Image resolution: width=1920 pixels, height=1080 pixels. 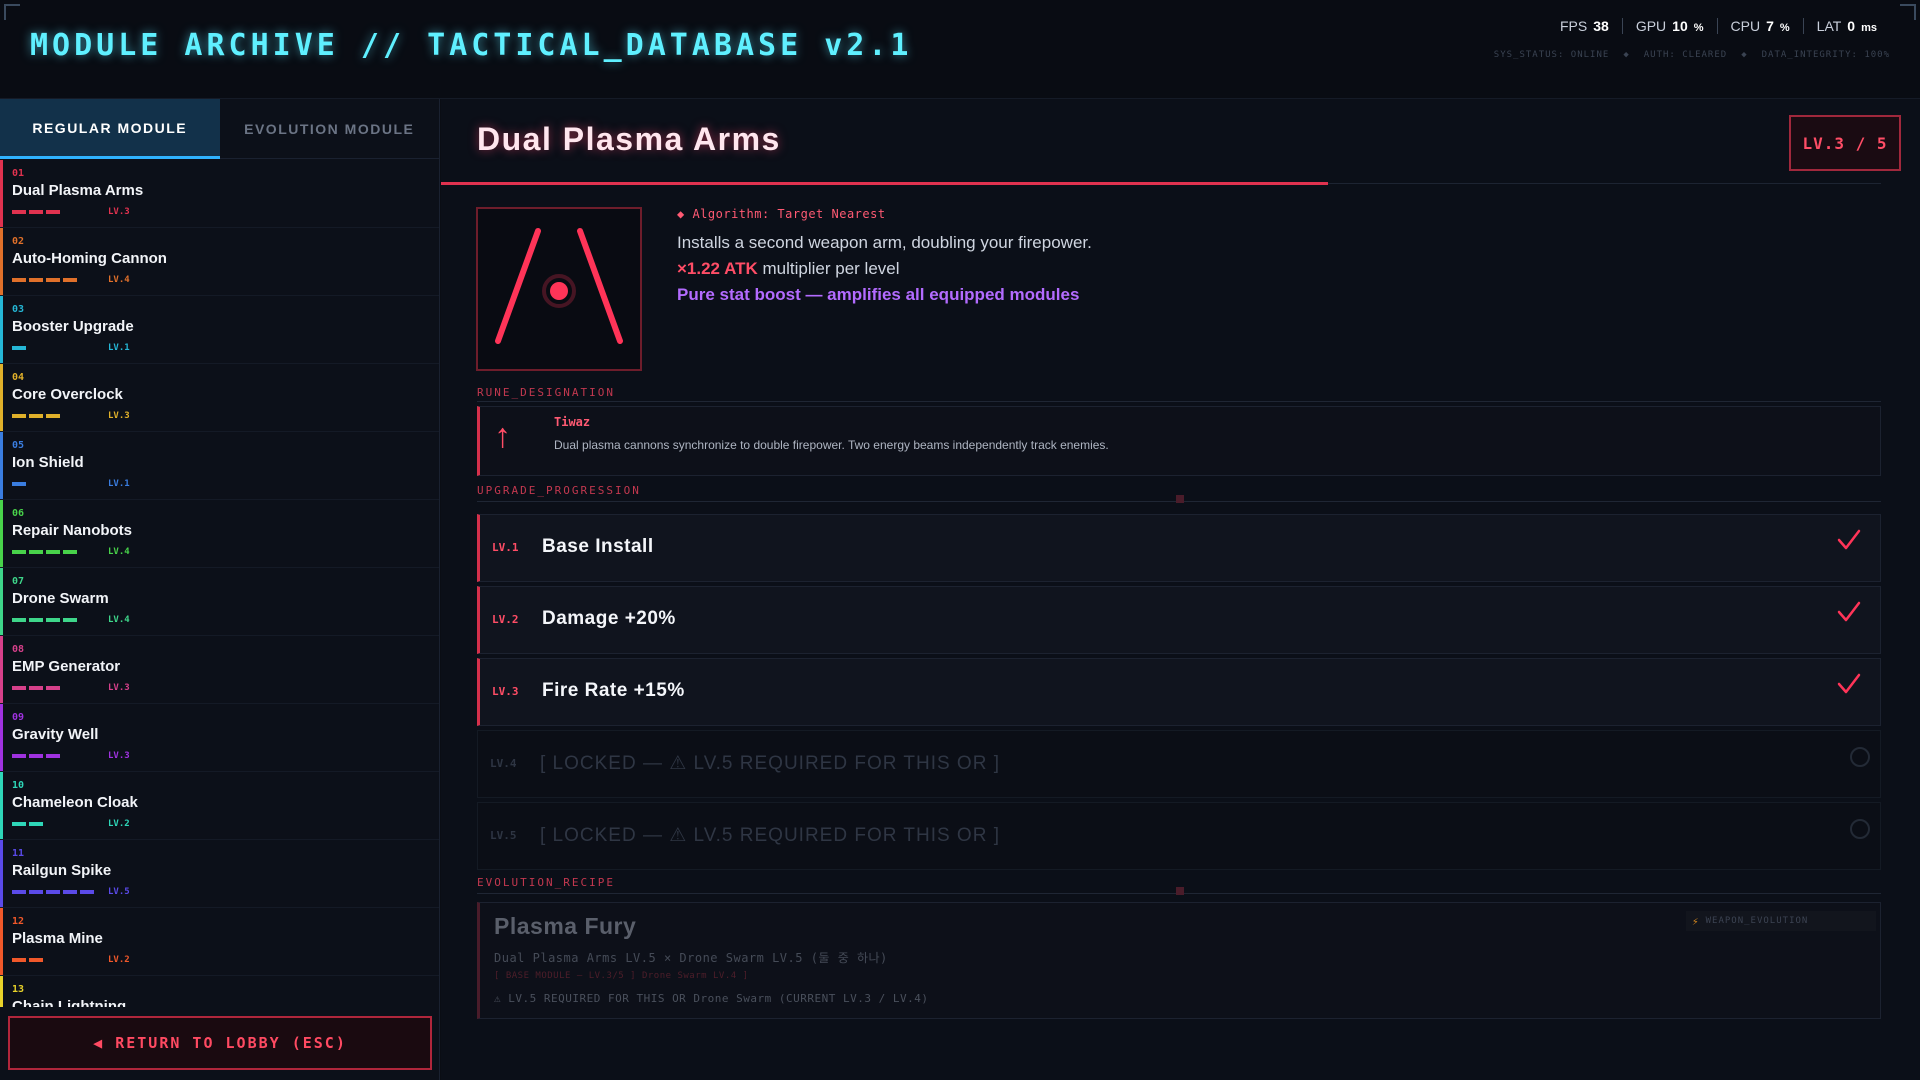 What do you see at coordinates (1860, 757) in the screenshot?
I see `locked-ring-icon` at bounding box center [1860, 757].